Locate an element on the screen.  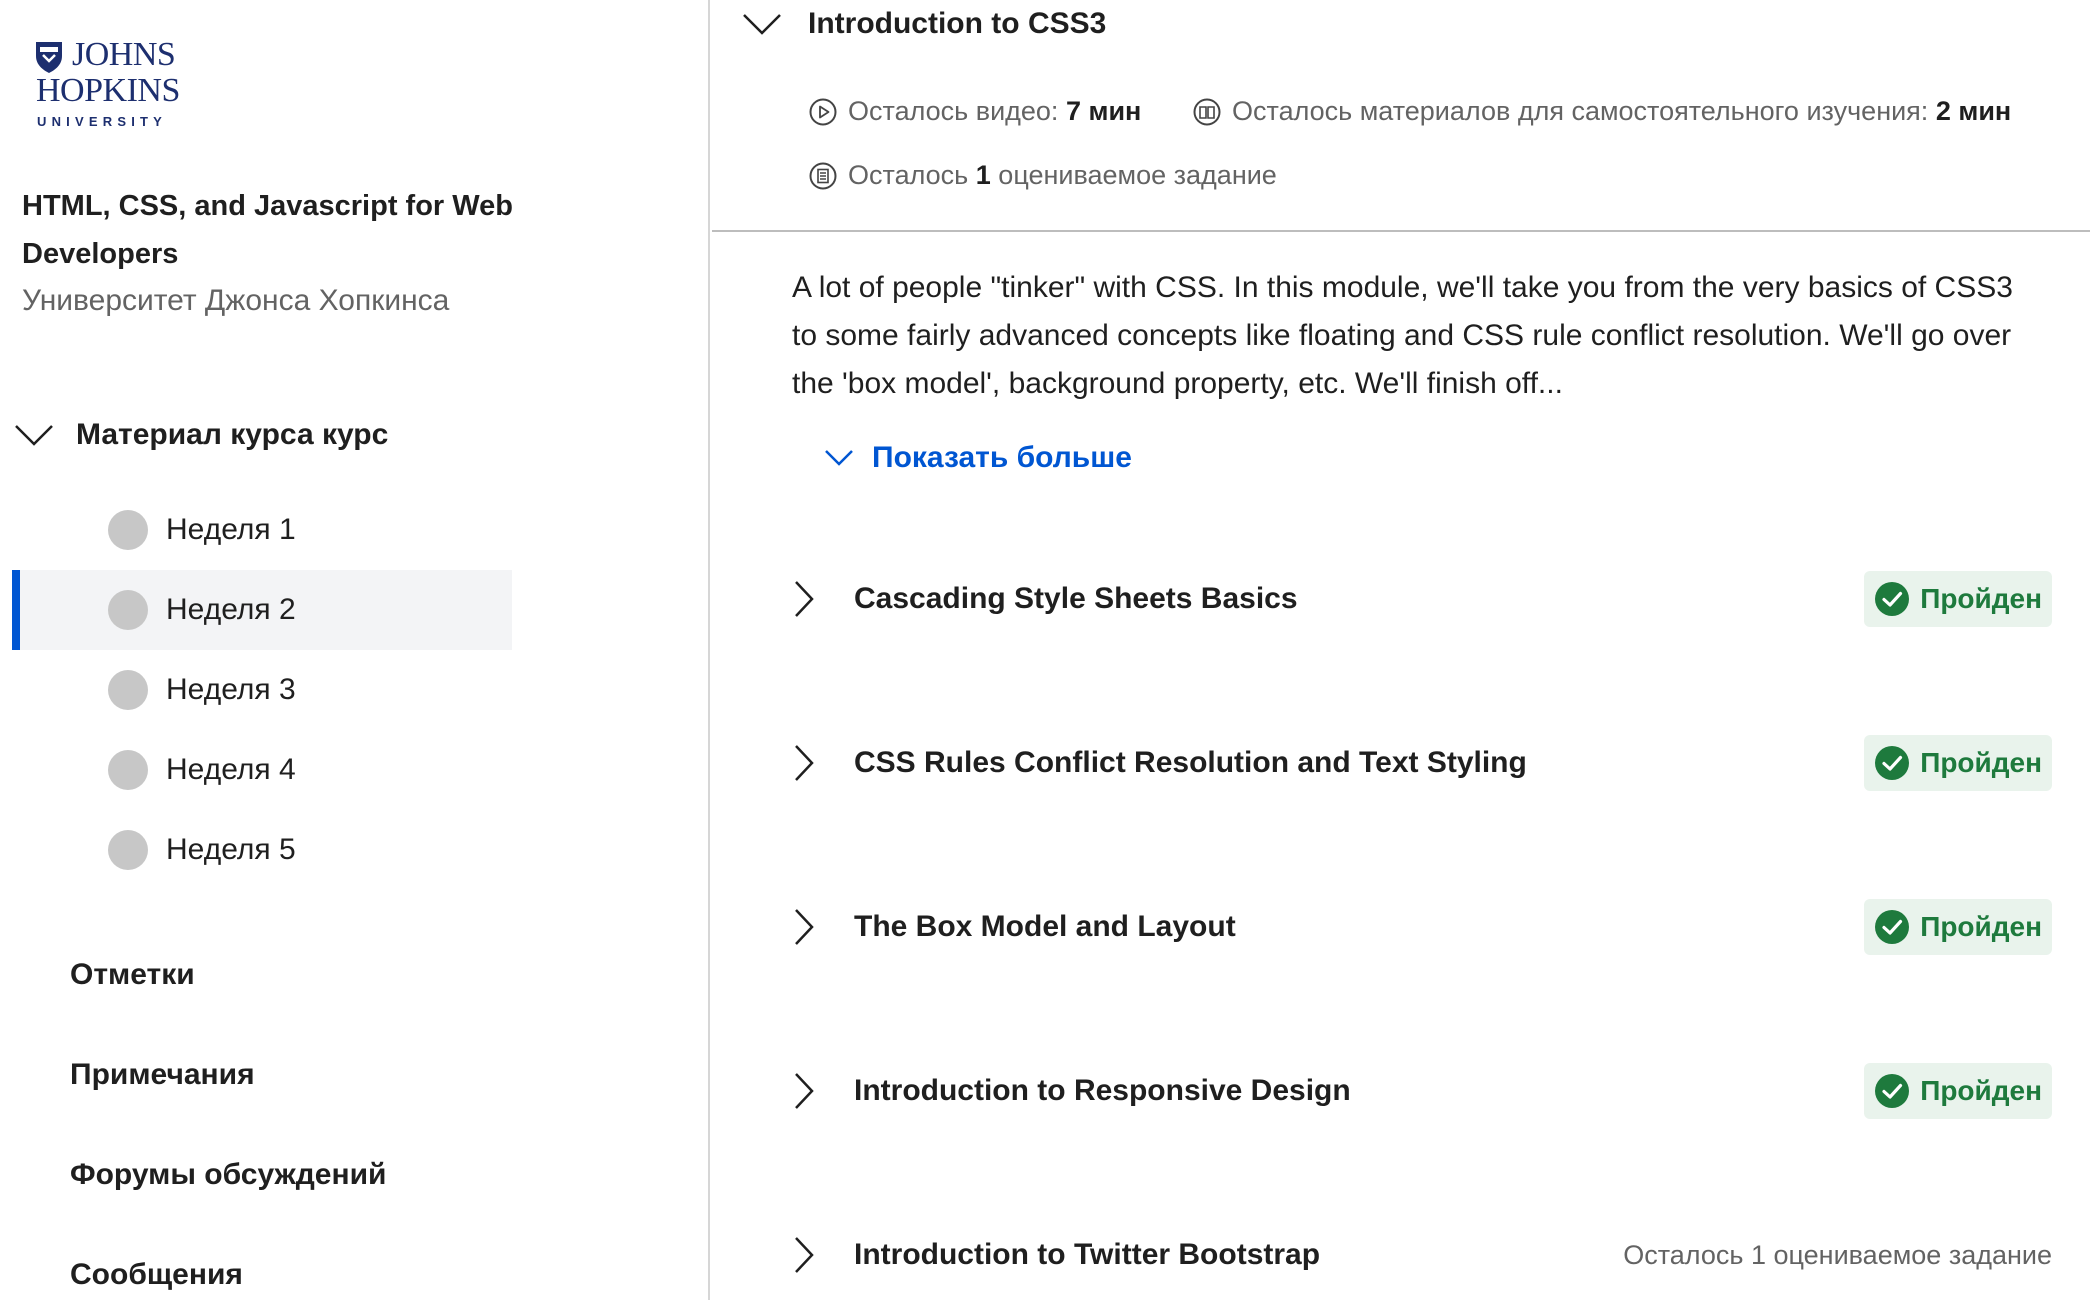
university-logo: JOHNS HOPKINS UNIVERSITY is located at coordinates (139, 86).